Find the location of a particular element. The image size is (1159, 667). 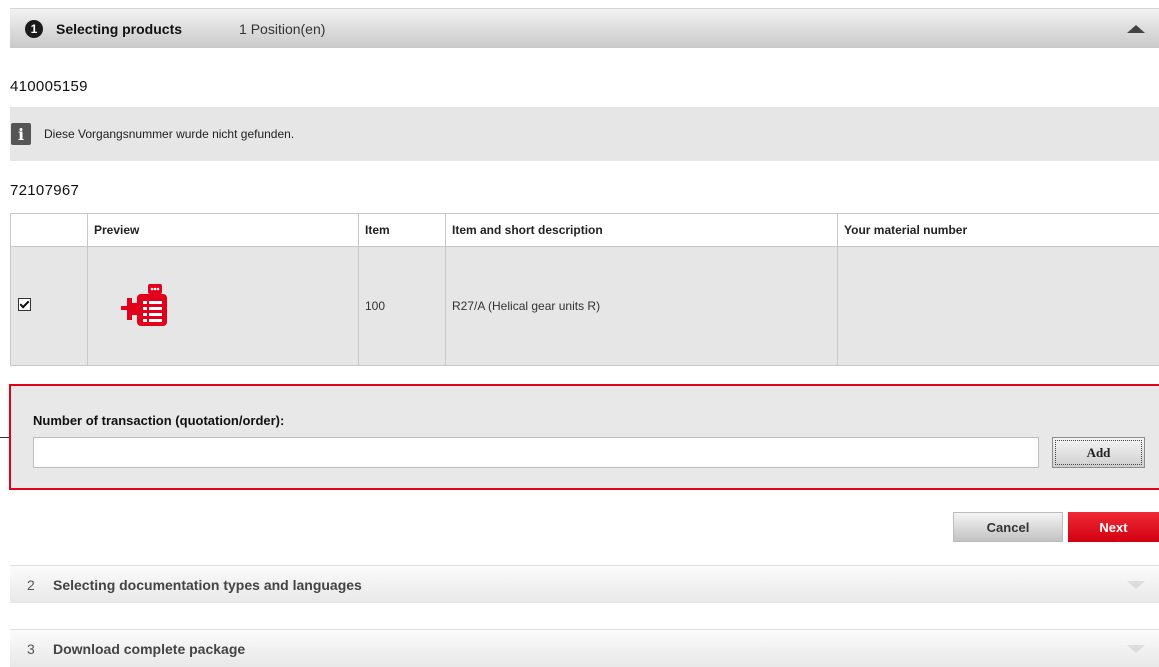

column-header-material-number: Your material number is located at coordinates (998, 230).